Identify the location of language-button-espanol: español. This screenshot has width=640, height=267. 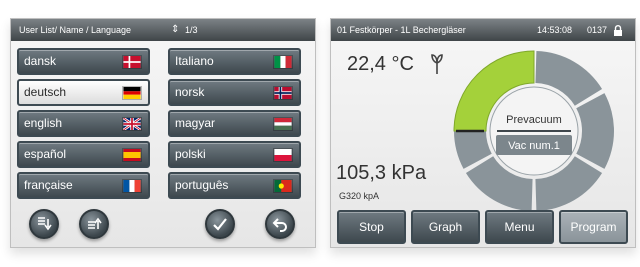
(83, 154).